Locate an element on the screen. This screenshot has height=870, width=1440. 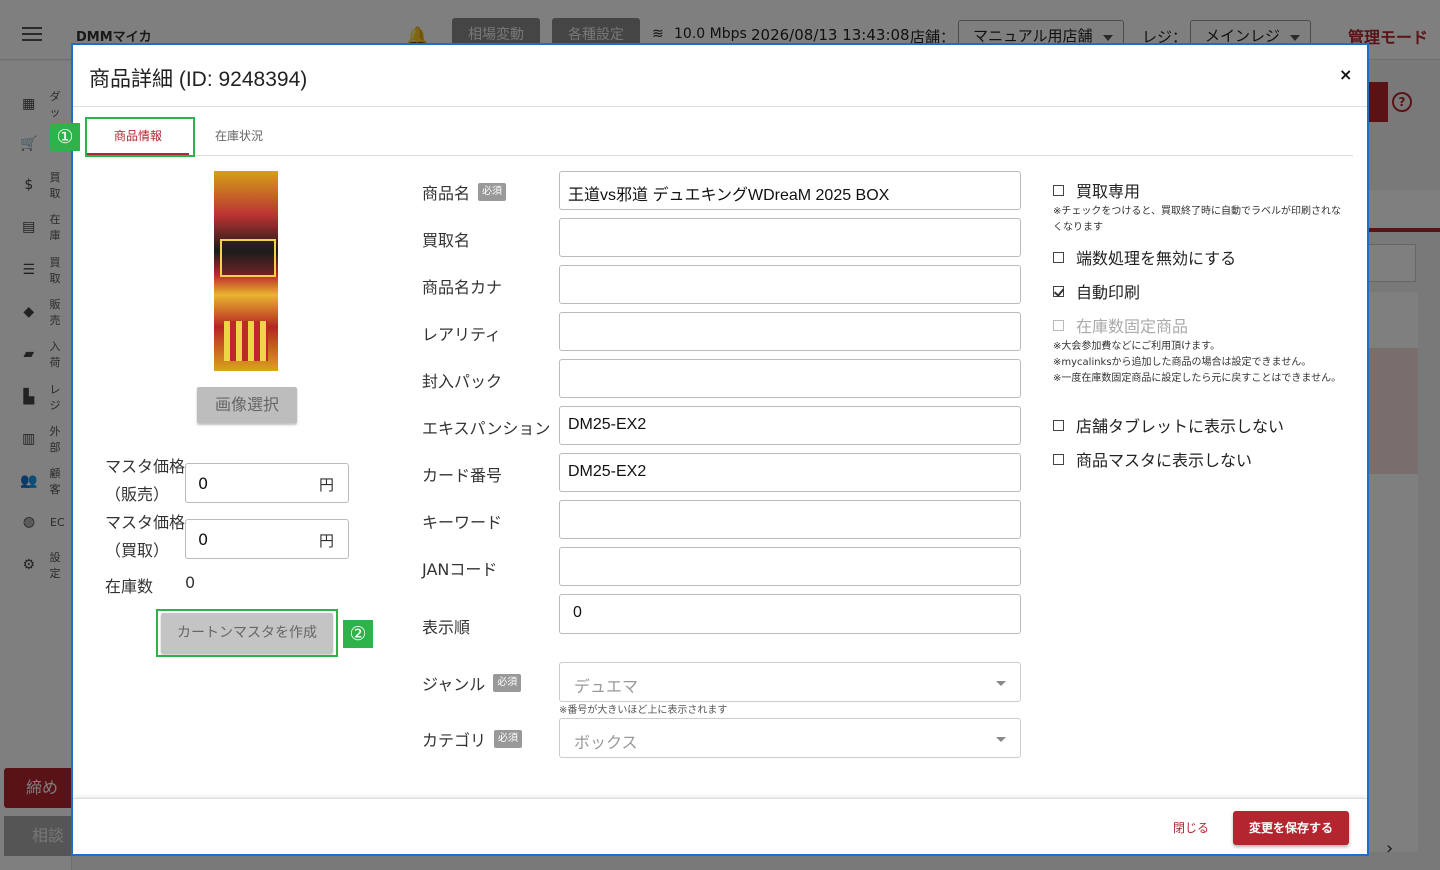
image-select-button: 画像選択 is located at coordinates (247, 405).